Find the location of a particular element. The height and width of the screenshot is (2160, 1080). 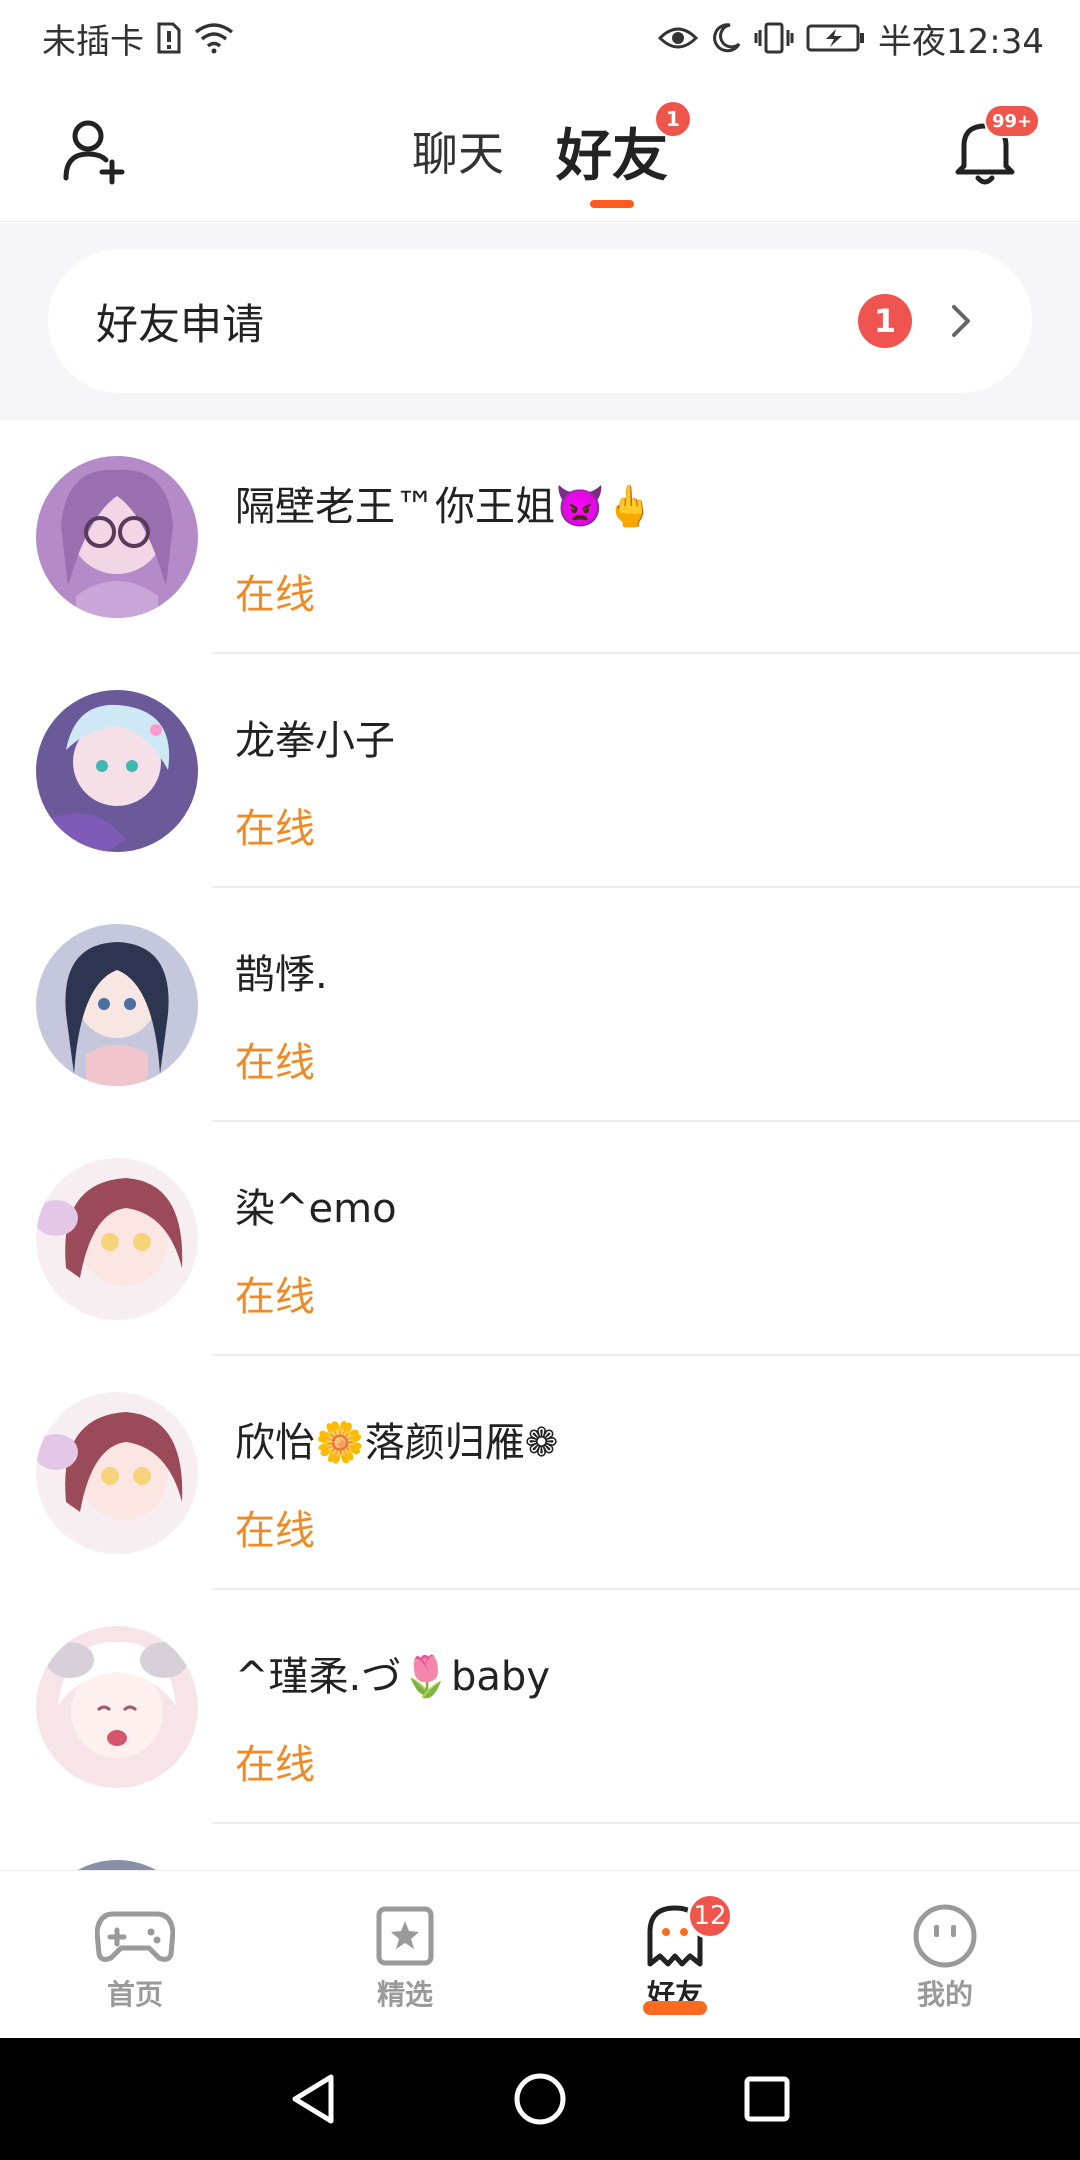

tab-chat: 聊天 is located at coordinates (458, 151).